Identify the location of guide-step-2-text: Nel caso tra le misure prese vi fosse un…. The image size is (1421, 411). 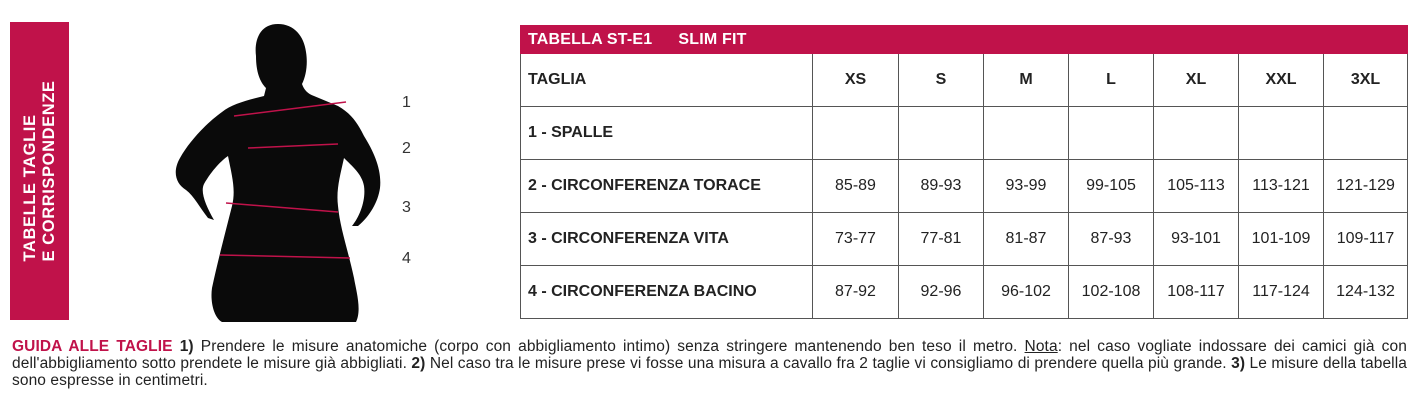
(828, 363).